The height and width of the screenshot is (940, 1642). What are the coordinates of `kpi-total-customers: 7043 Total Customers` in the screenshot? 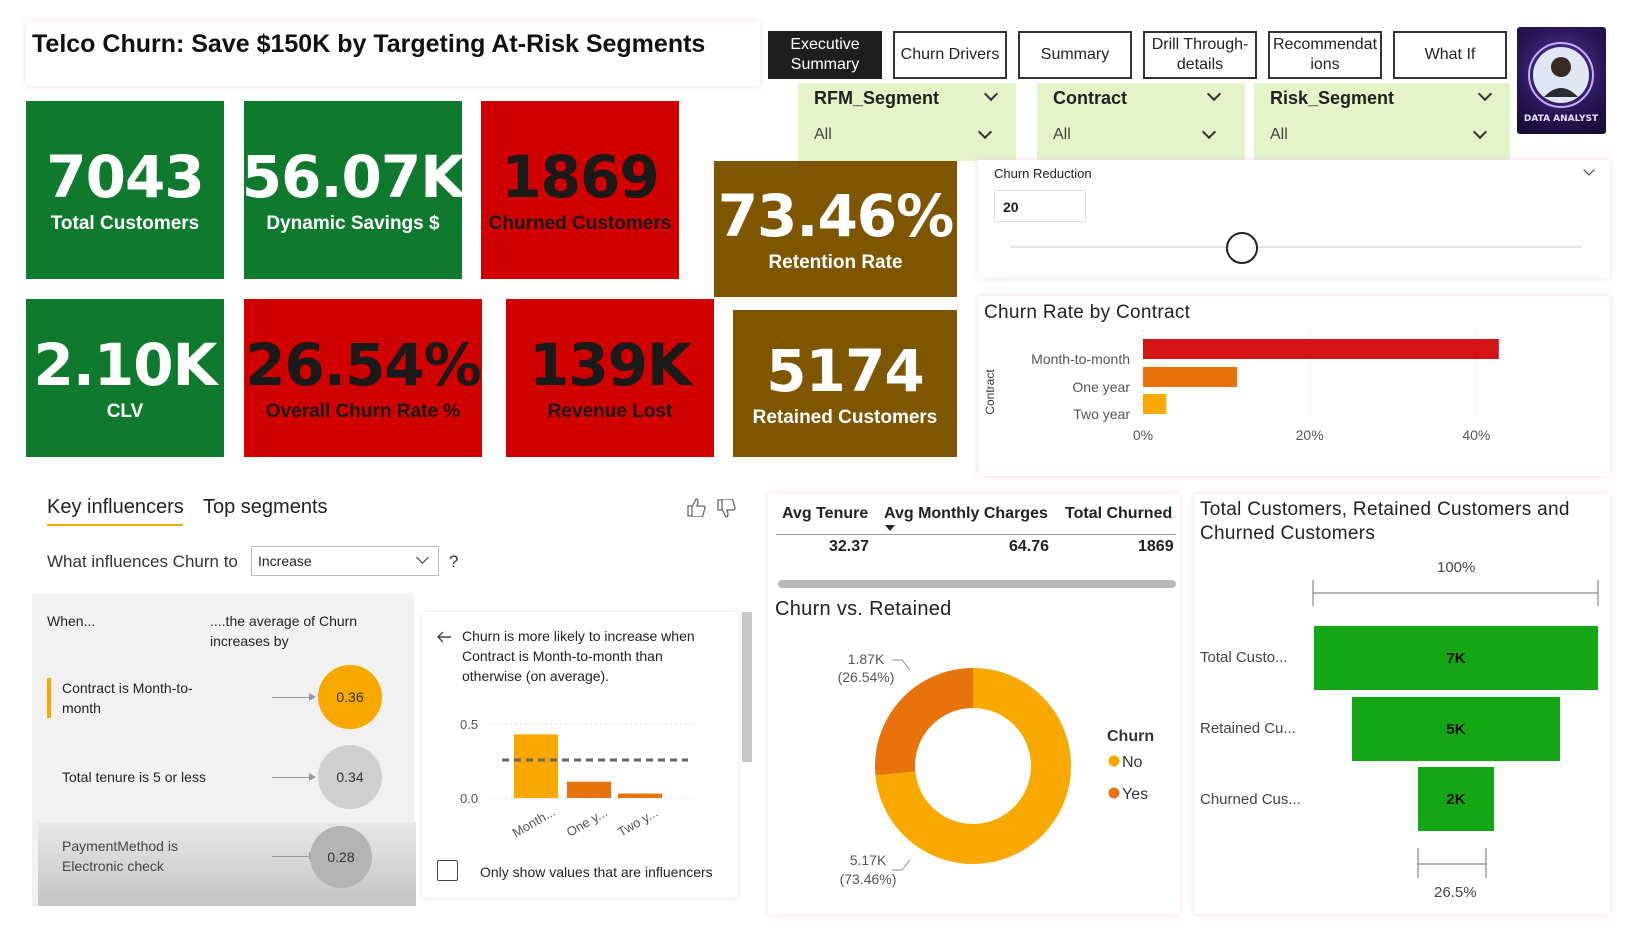 It's located at (125, 190).